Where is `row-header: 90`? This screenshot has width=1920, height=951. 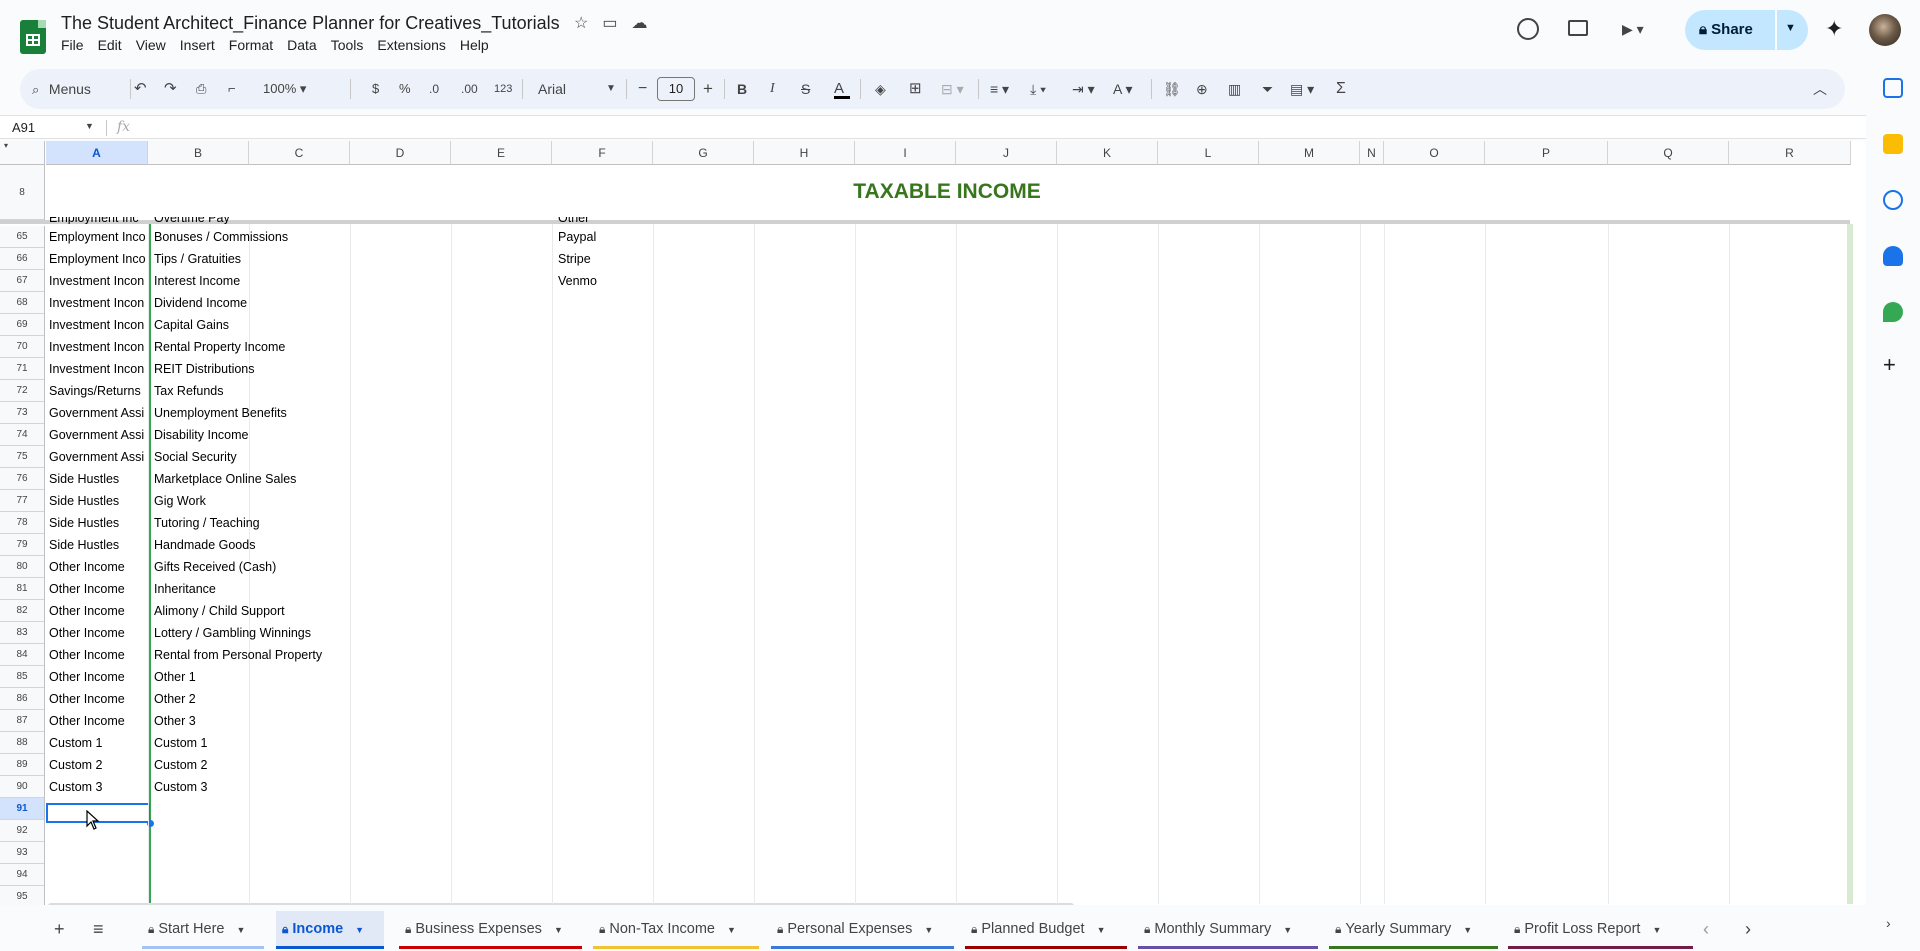 row-header: 90 is located at coordinates (22, 787).